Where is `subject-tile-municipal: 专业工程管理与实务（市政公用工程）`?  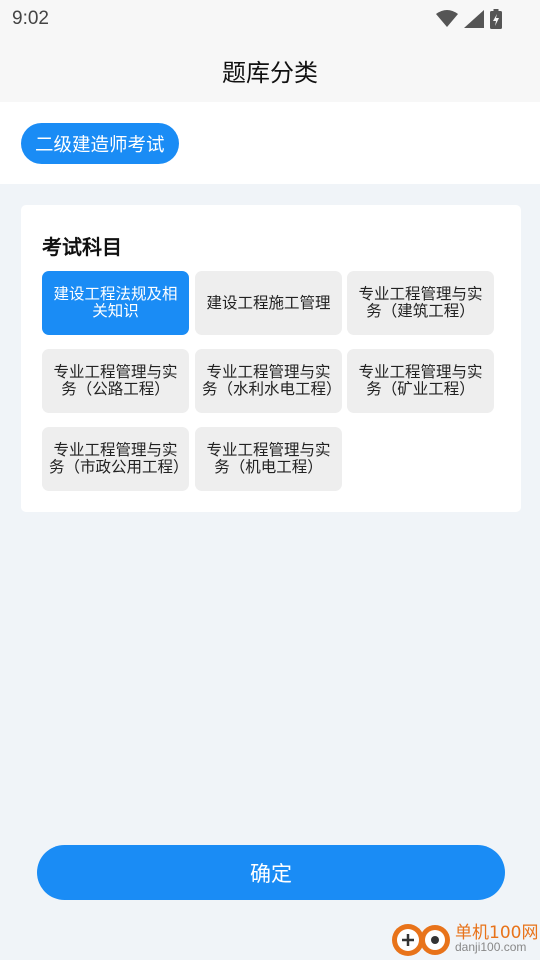 subject-tile-municipal: 专业工程管理与实务（市政公用工程） is located at coordinates (115, 459).